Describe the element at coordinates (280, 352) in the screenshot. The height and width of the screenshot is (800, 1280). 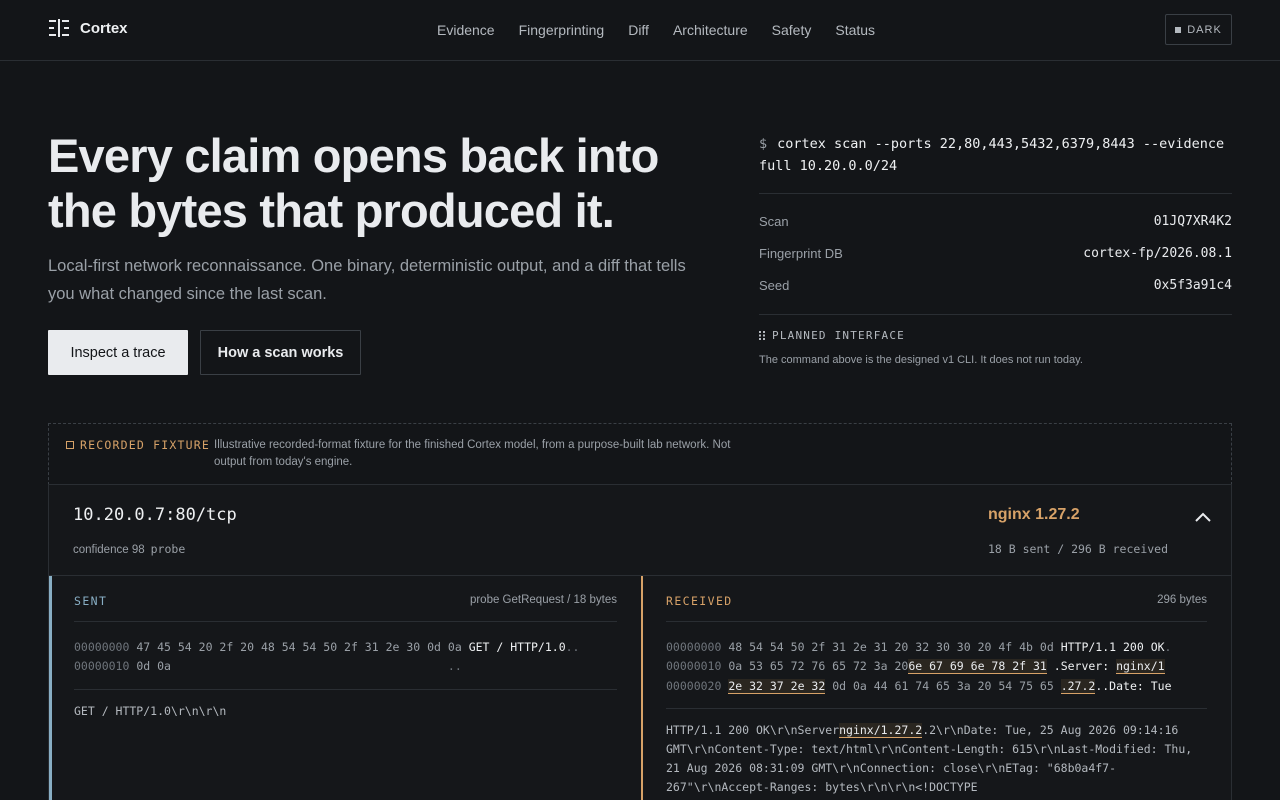
I see `how-scan-works-button: How a scan works` at that location.